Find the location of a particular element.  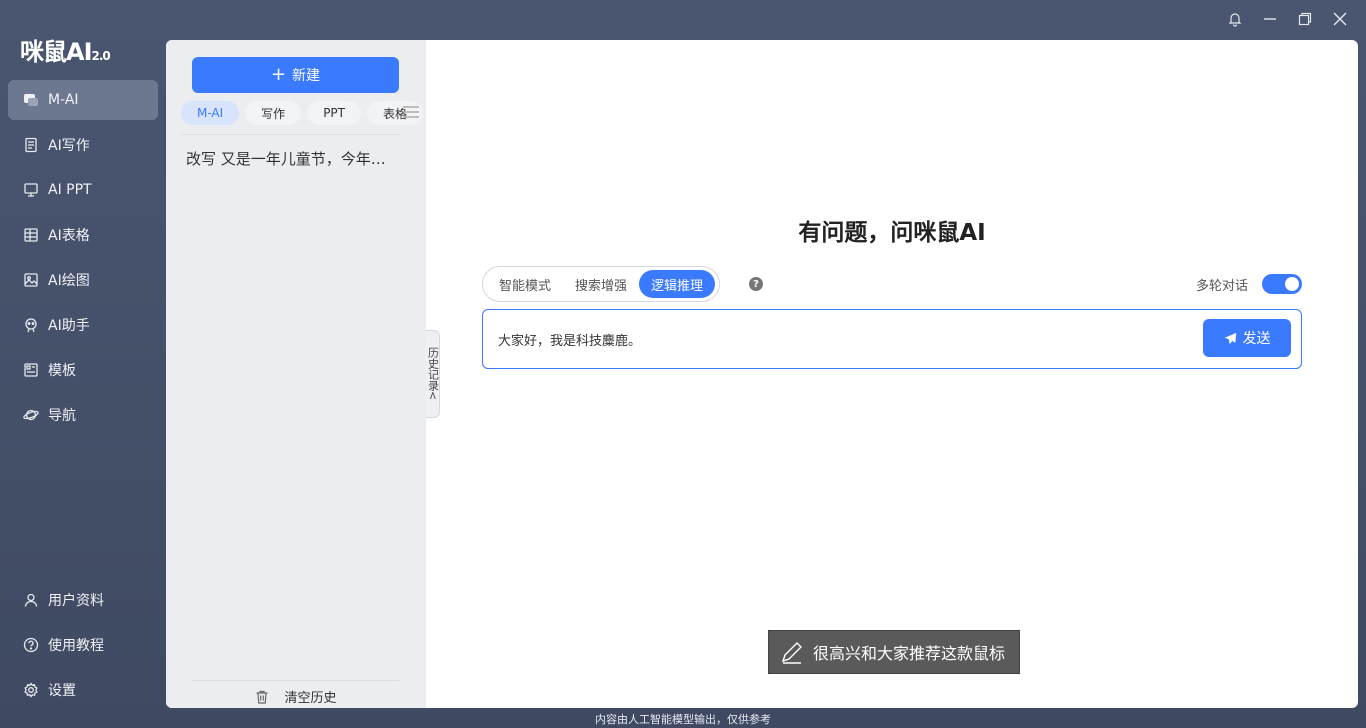

multi-turn-toggle is located at coordinates (1282, 284).